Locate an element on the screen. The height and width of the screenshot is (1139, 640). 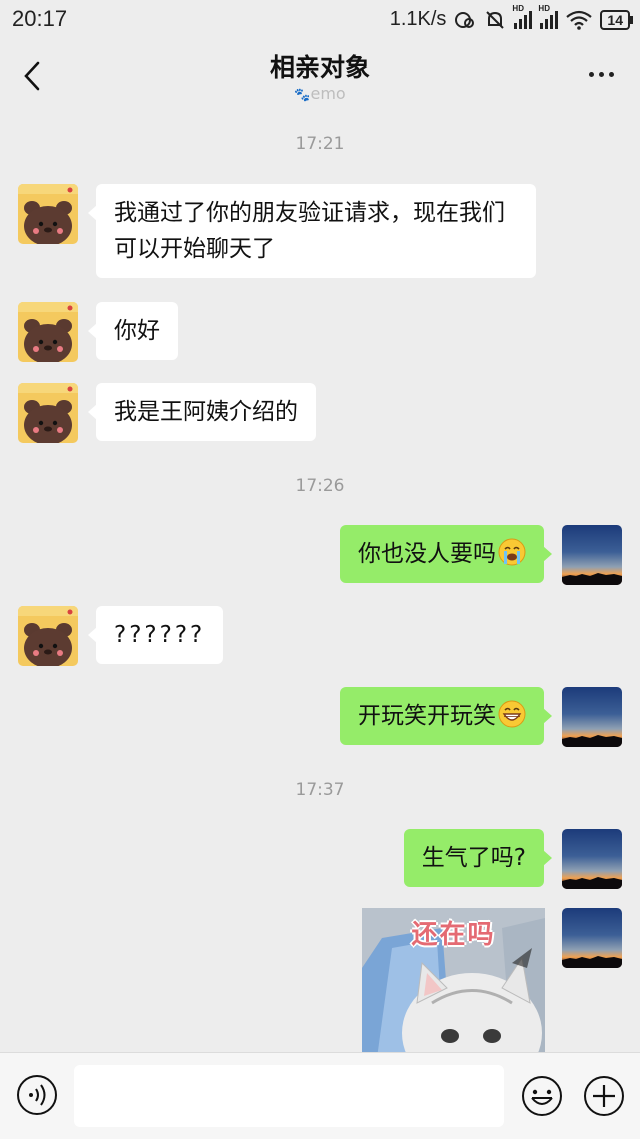
sync-icon is located at coordinates (465, 19).